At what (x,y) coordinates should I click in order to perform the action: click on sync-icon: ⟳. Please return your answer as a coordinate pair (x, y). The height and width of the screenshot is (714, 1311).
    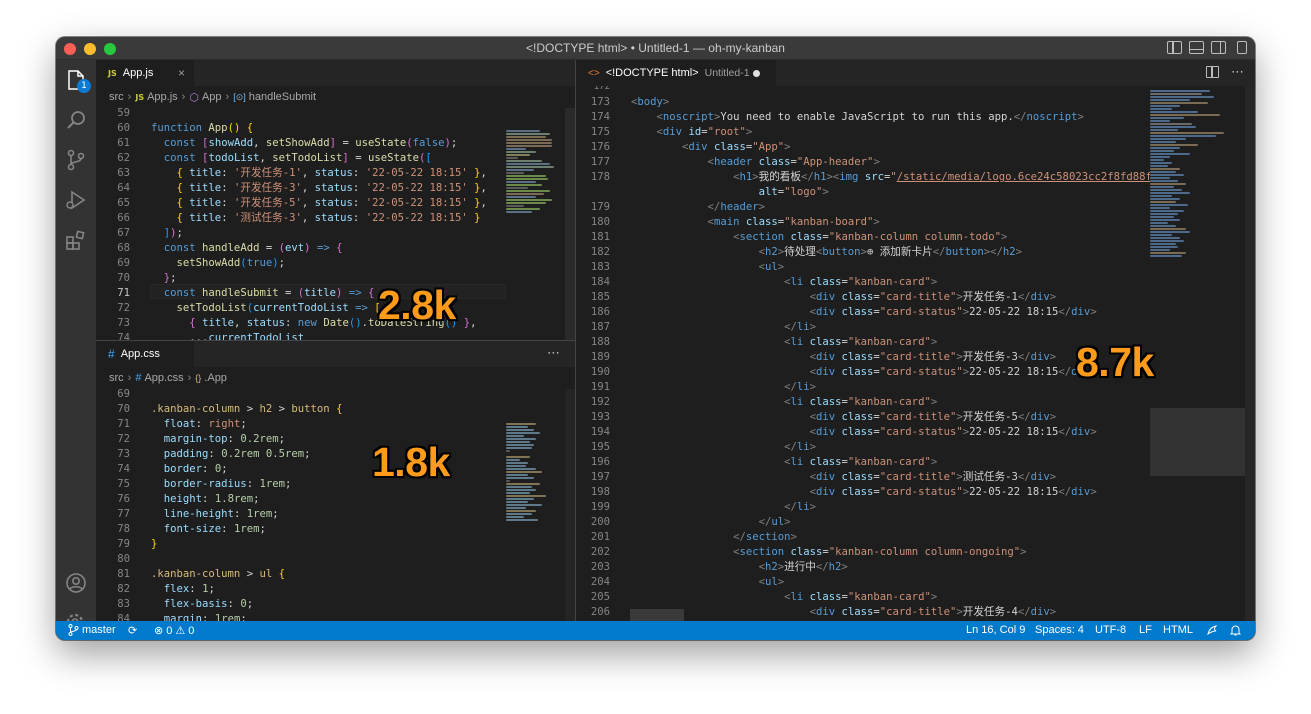
    Looking at the image, I should click on (132, 630).